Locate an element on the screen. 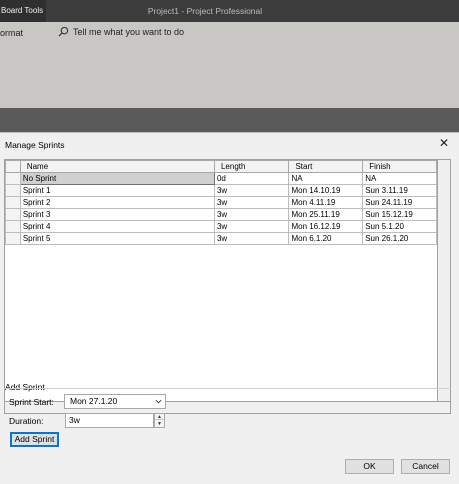  cell-name: Sprint 2 is located at coordinates (117, 202).